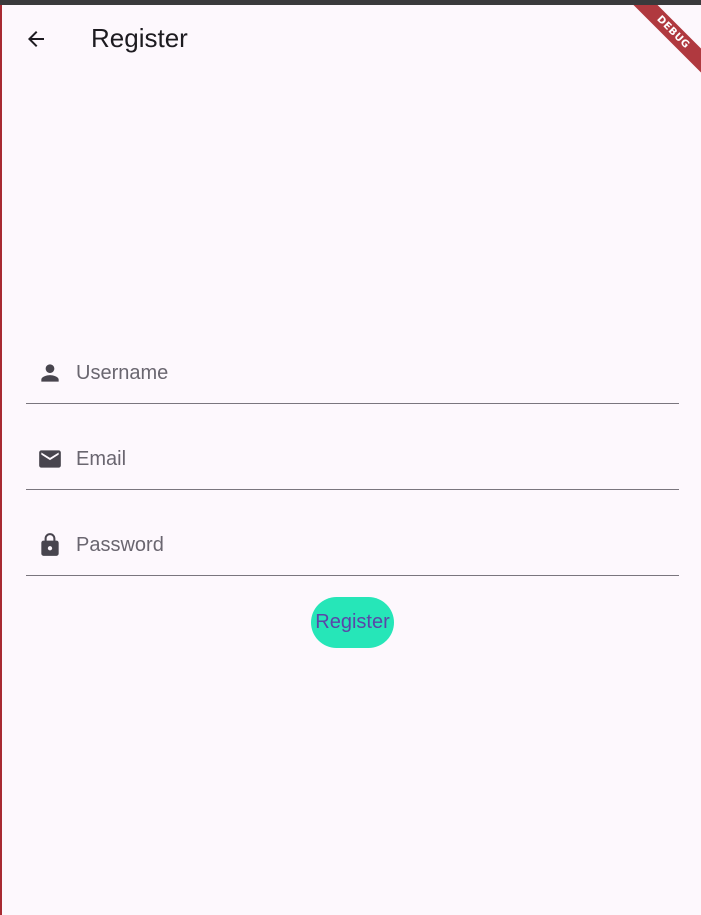 Image resolution: width=701 pixels, height=915 pixels. I want to click on username-field, so click(352, 375).